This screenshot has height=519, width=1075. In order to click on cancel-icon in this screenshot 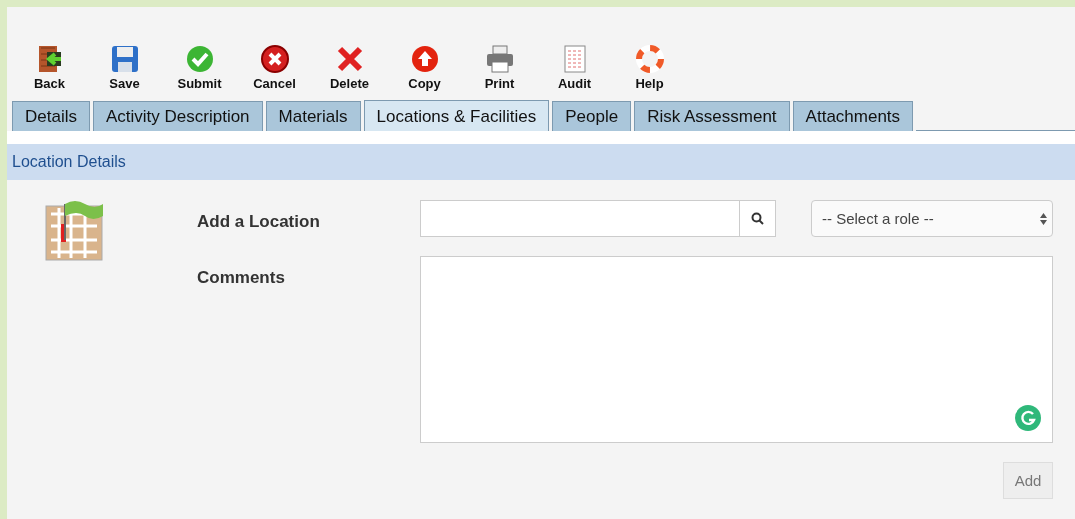, I will do `click(274, 59)`.